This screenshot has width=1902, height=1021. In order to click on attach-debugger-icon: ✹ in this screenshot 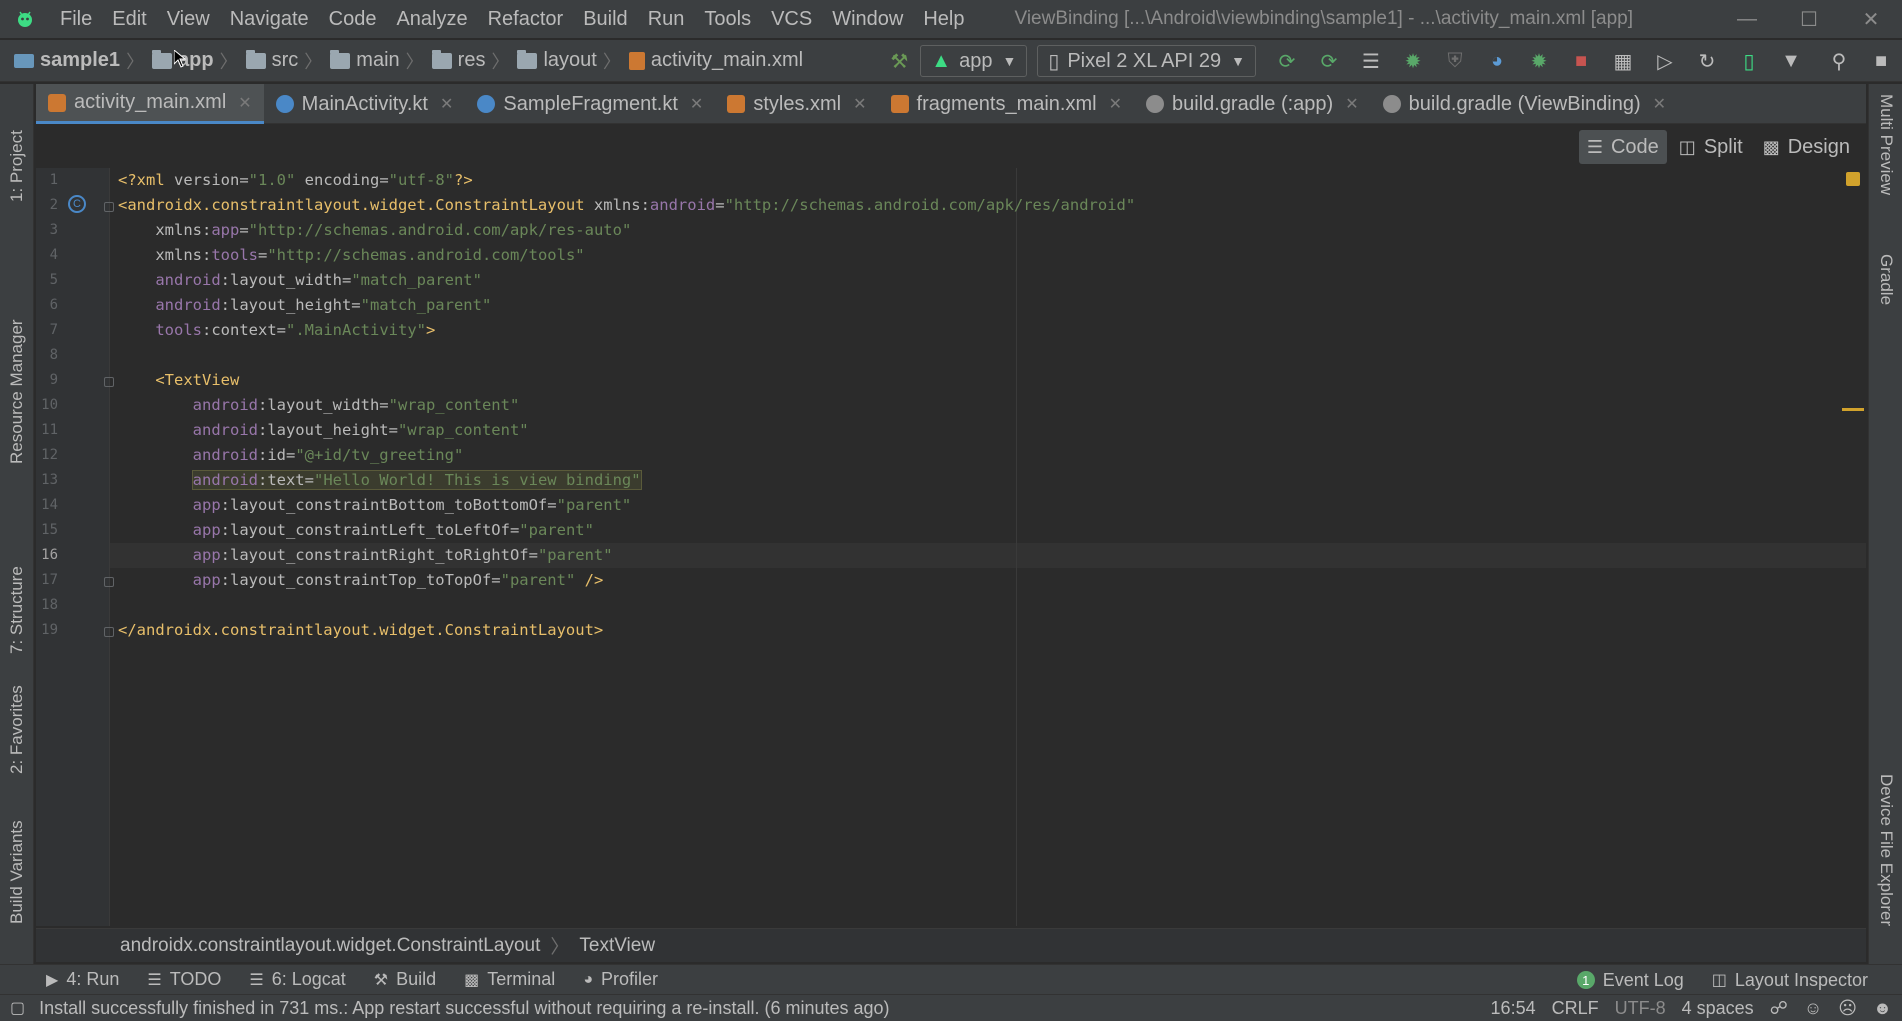, I will do `click(1539, 61)`.